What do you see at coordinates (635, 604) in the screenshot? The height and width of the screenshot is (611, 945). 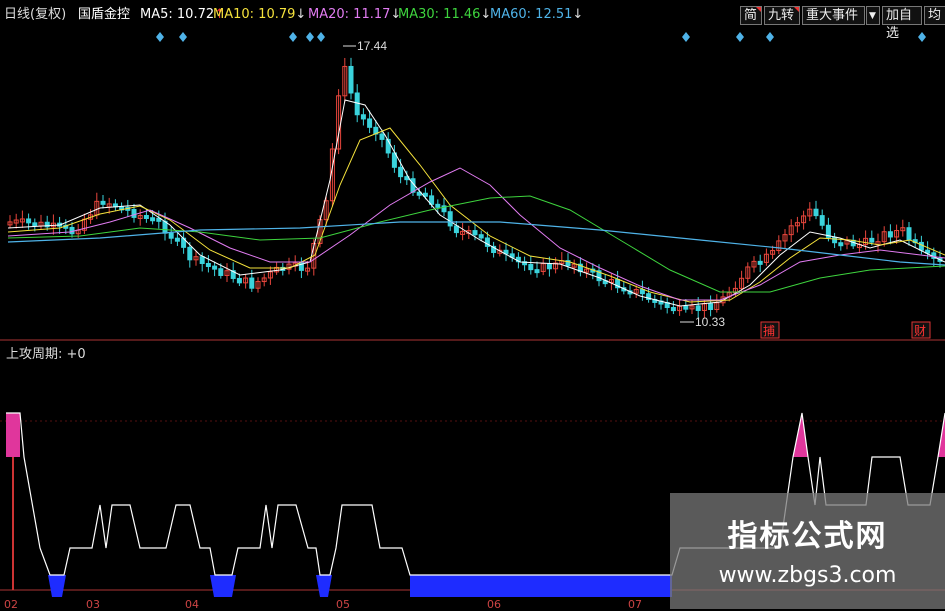 I see `xaxis-label-07: 07` at bounding box center [635, 604].